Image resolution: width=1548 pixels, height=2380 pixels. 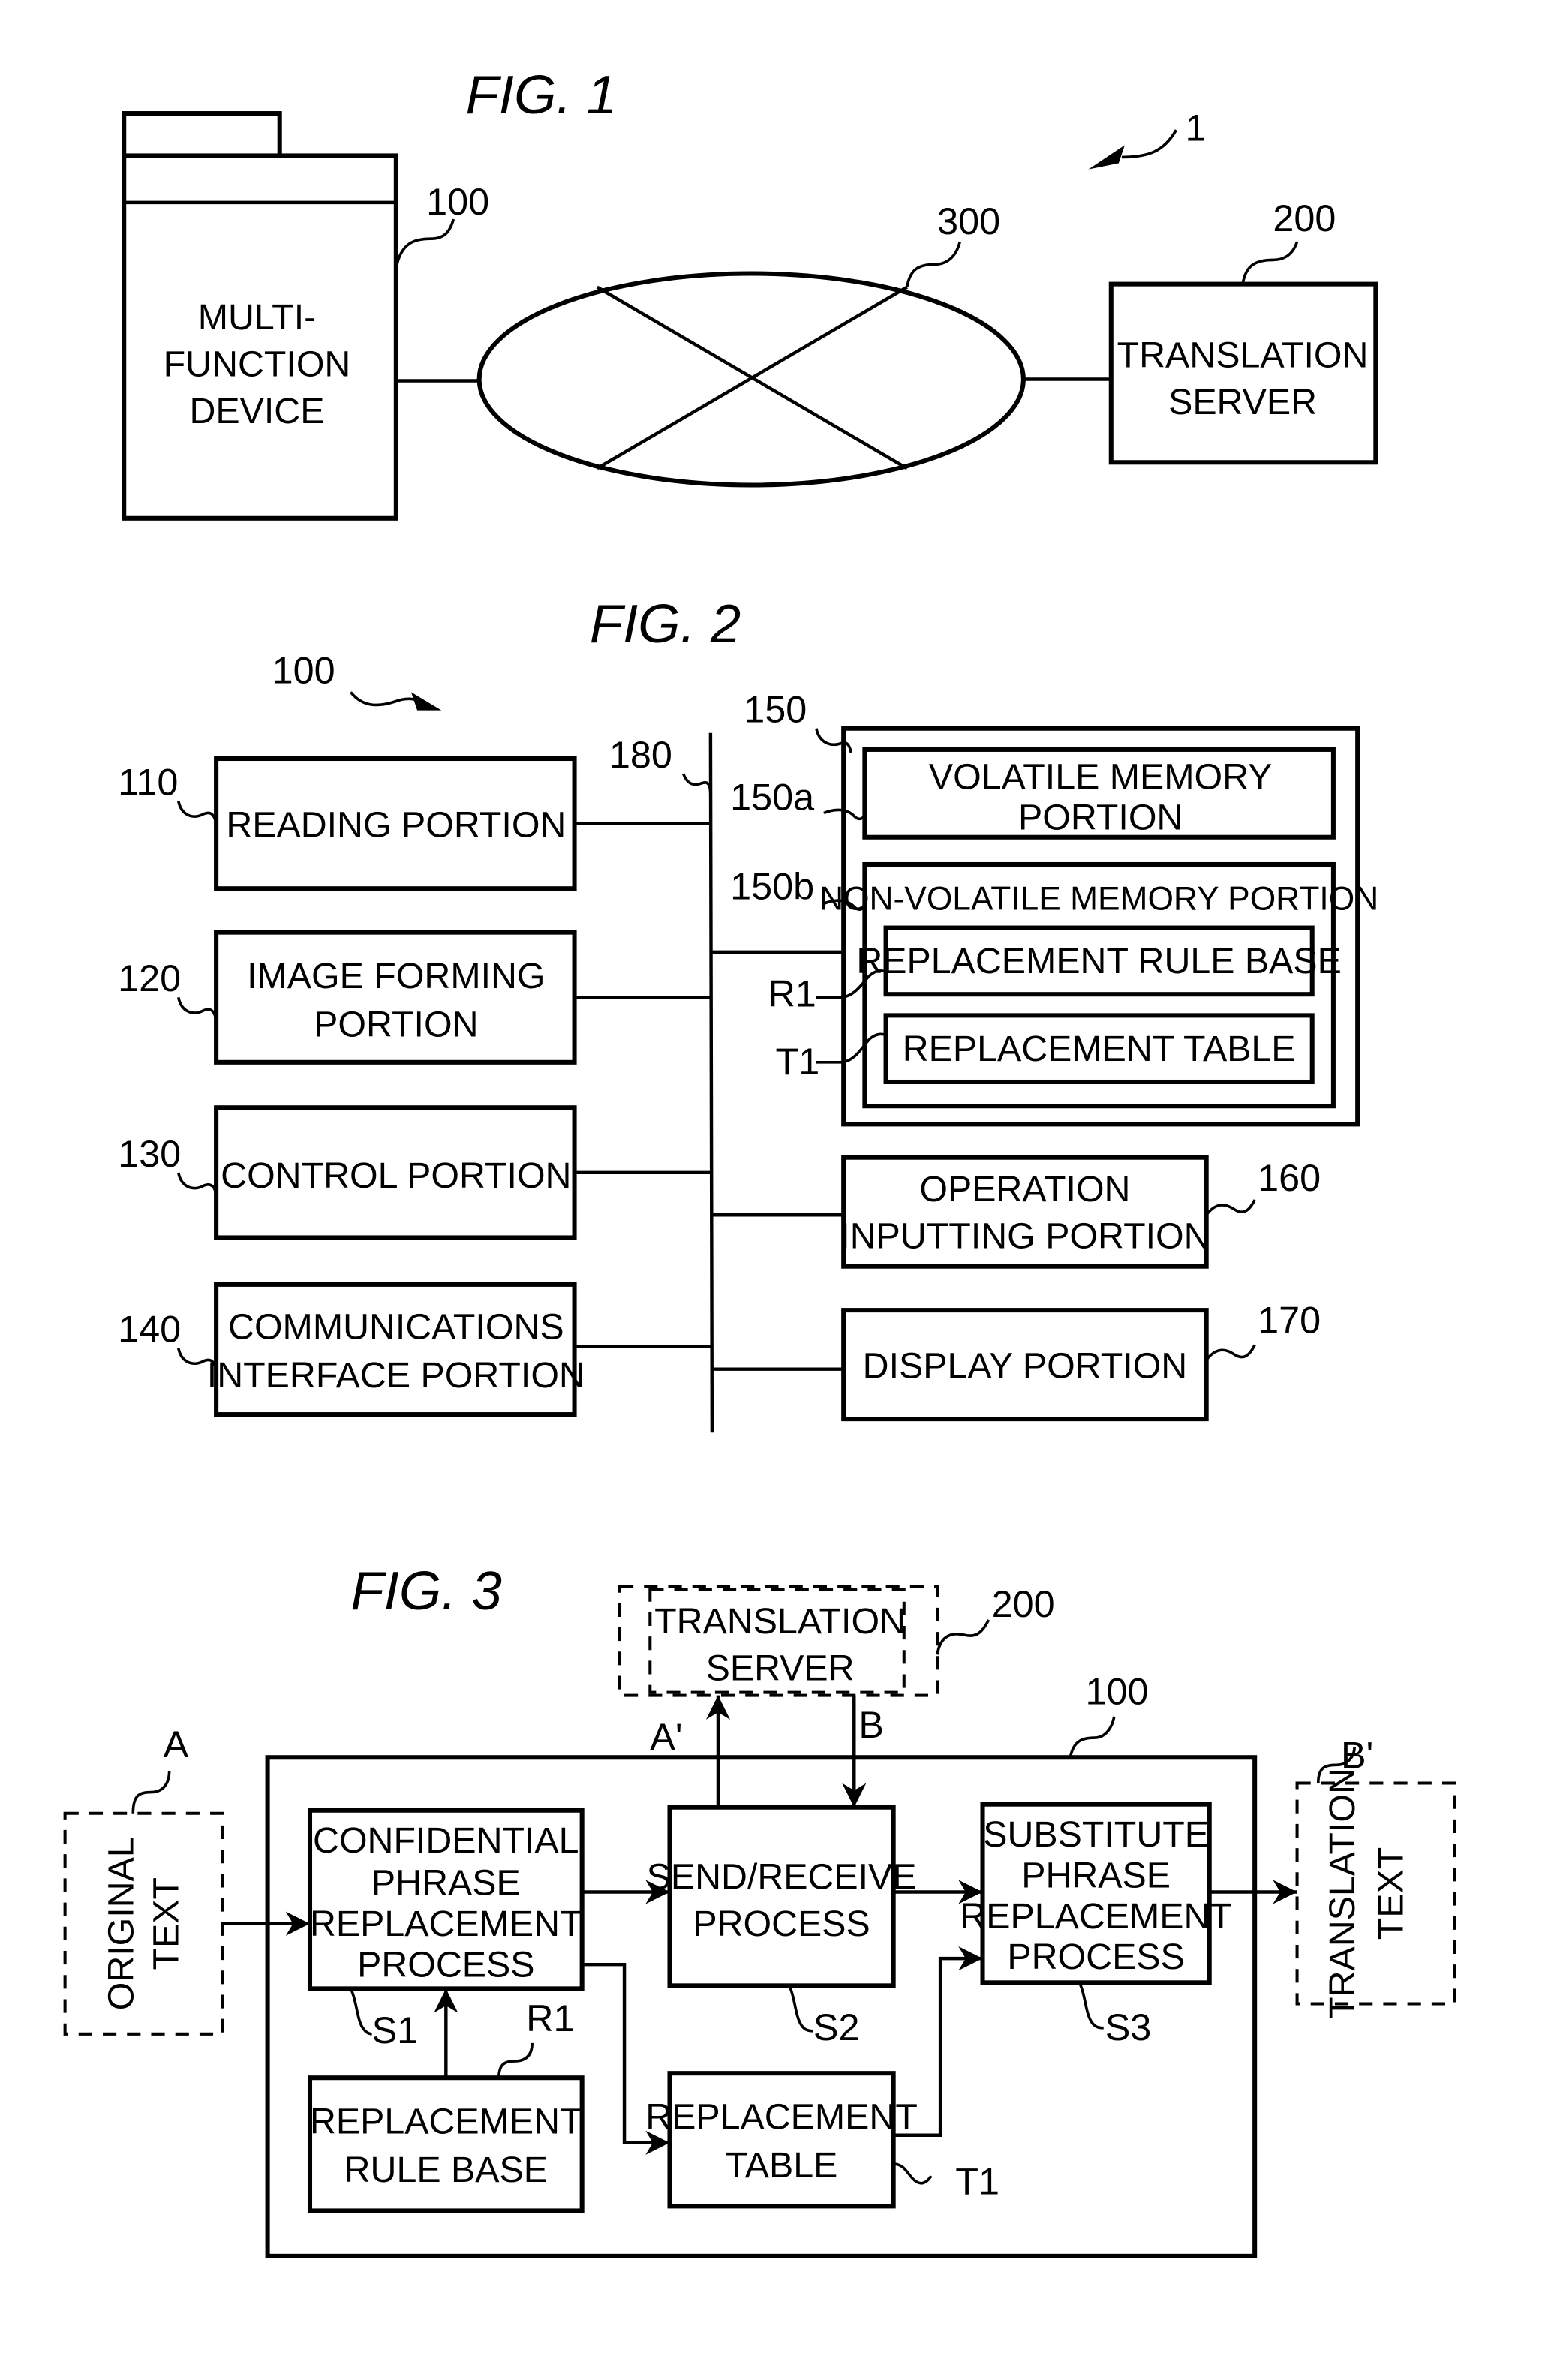 I want to click on nonvolatile-label: NON-VOLATILE MEMORY PORTION, so click(x=1098, y=898).